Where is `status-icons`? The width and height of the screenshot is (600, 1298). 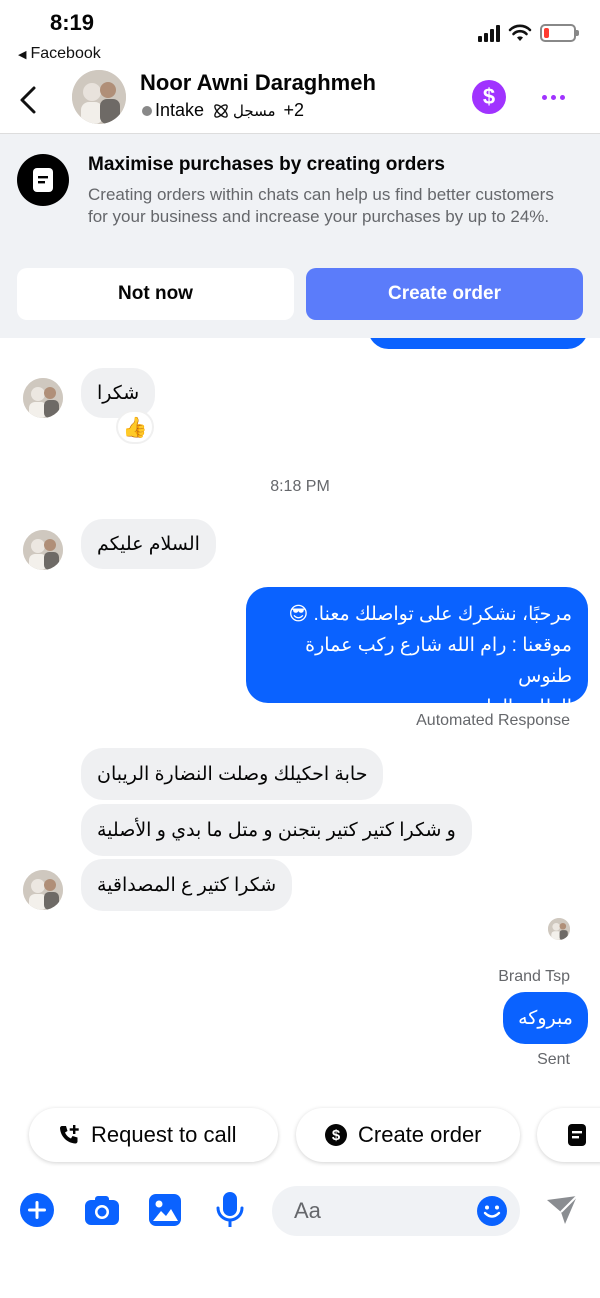 status-icons is located at coordinates (528, 33).